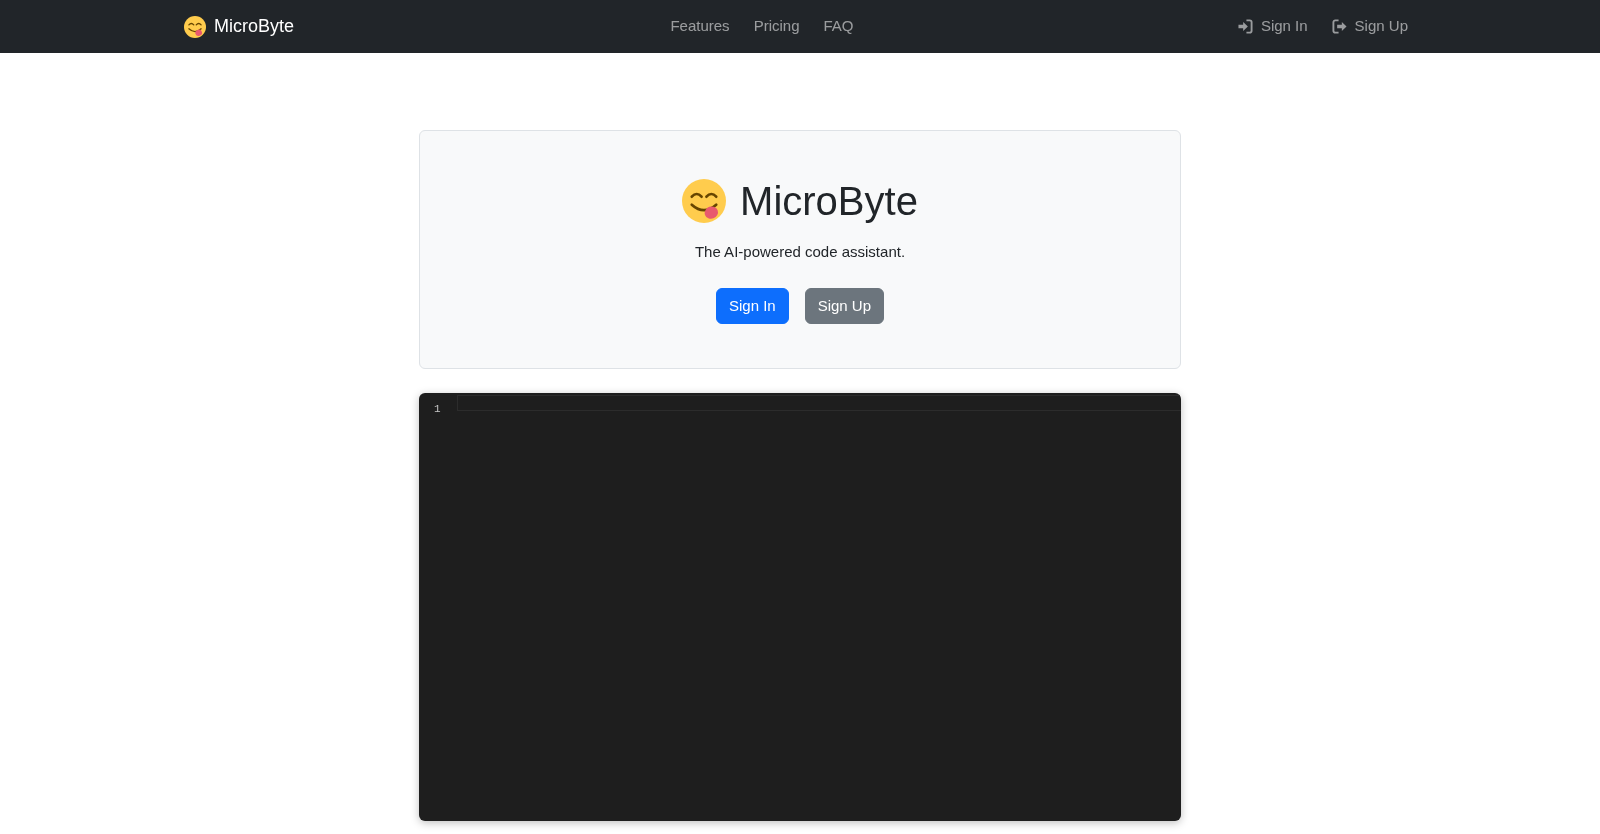  Describe the element at coordinates (776, 26) in the screenshot. I see `nav-link: Pricing` at that location.